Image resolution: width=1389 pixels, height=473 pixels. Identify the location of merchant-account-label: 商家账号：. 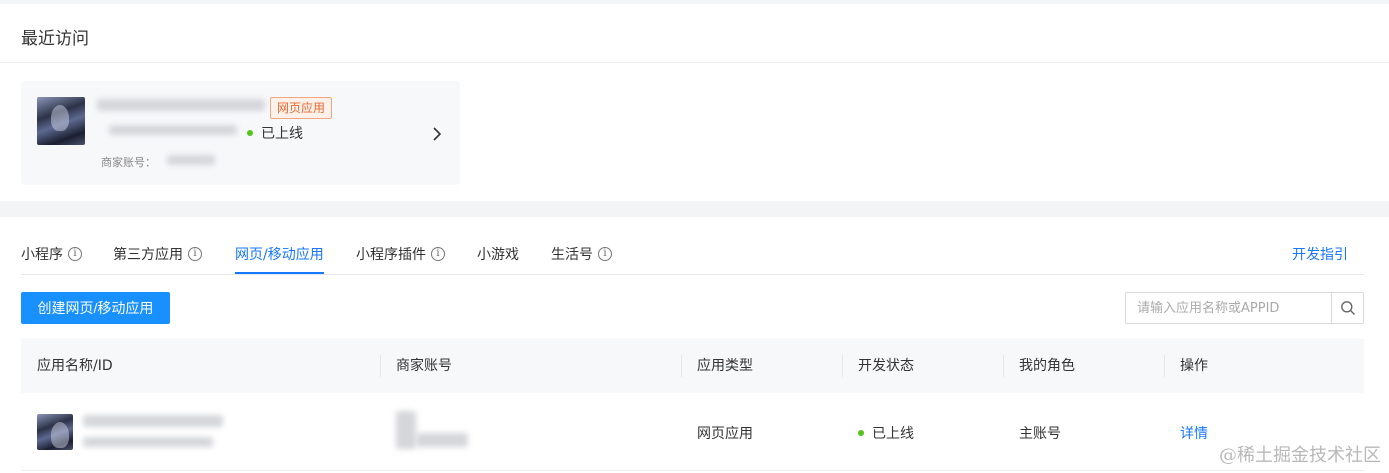
(128, 162).